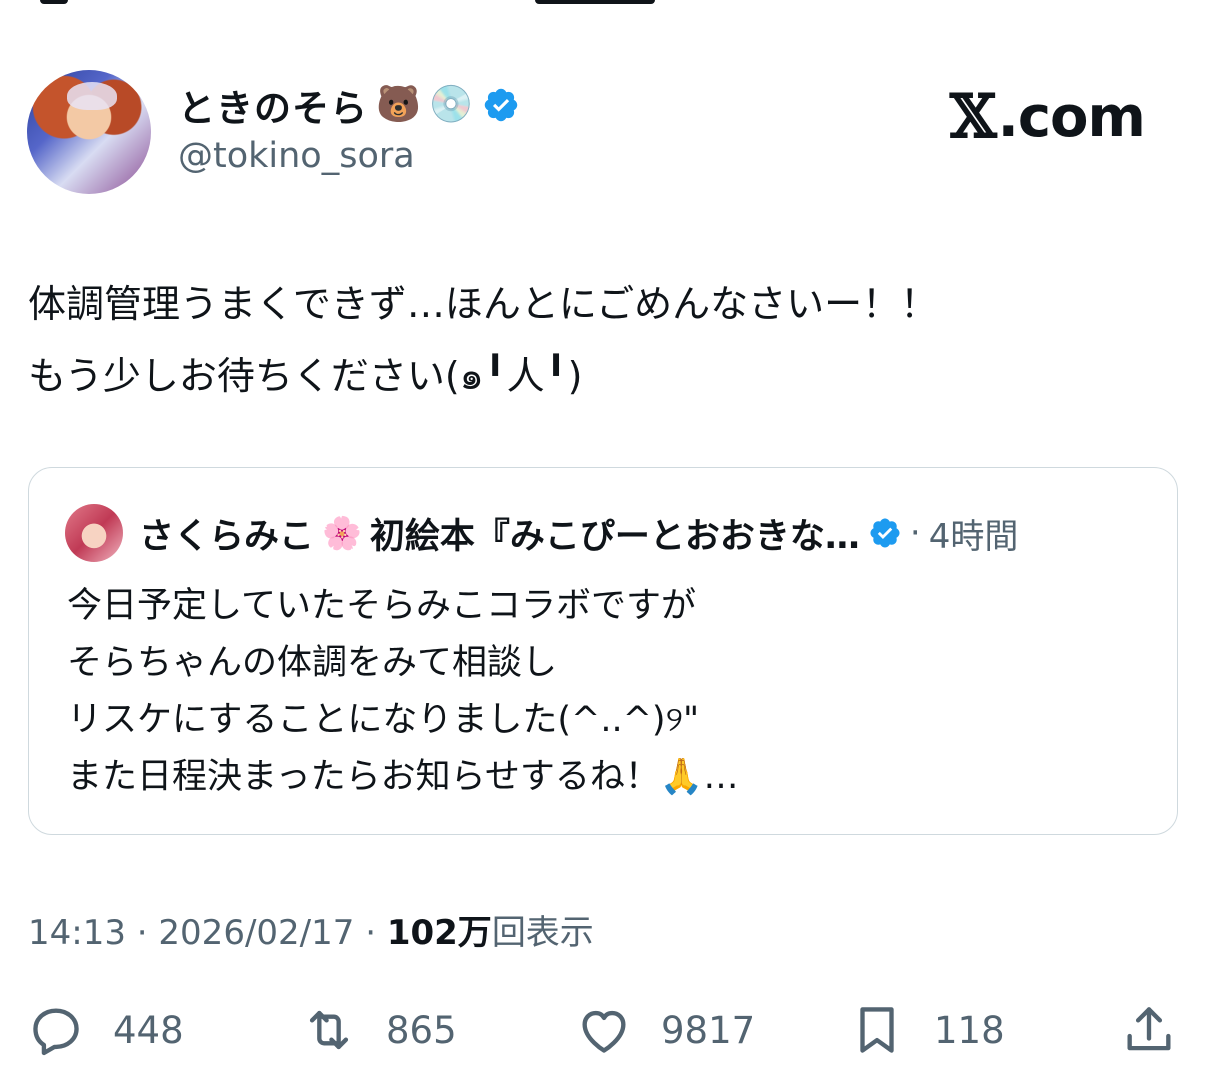 The image size is (1206, 1077). Describe the element at coordinates (439, 933) in the screenshot. I see `views-count: 102万` at that location.